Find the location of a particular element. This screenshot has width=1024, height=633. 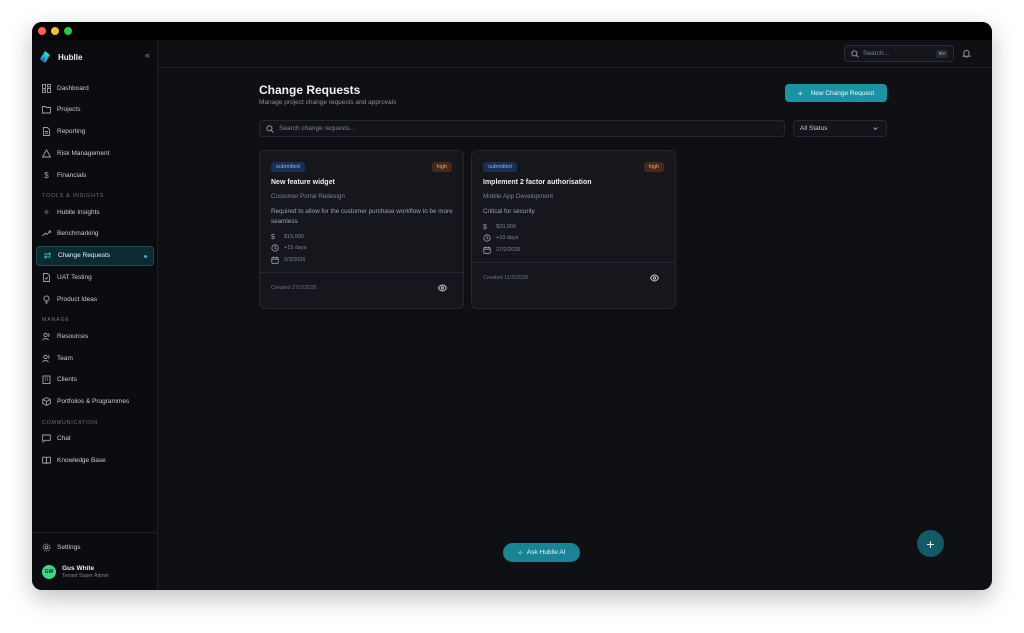

top-bar: Search... ⌘K is located at coordinates (575, 54).